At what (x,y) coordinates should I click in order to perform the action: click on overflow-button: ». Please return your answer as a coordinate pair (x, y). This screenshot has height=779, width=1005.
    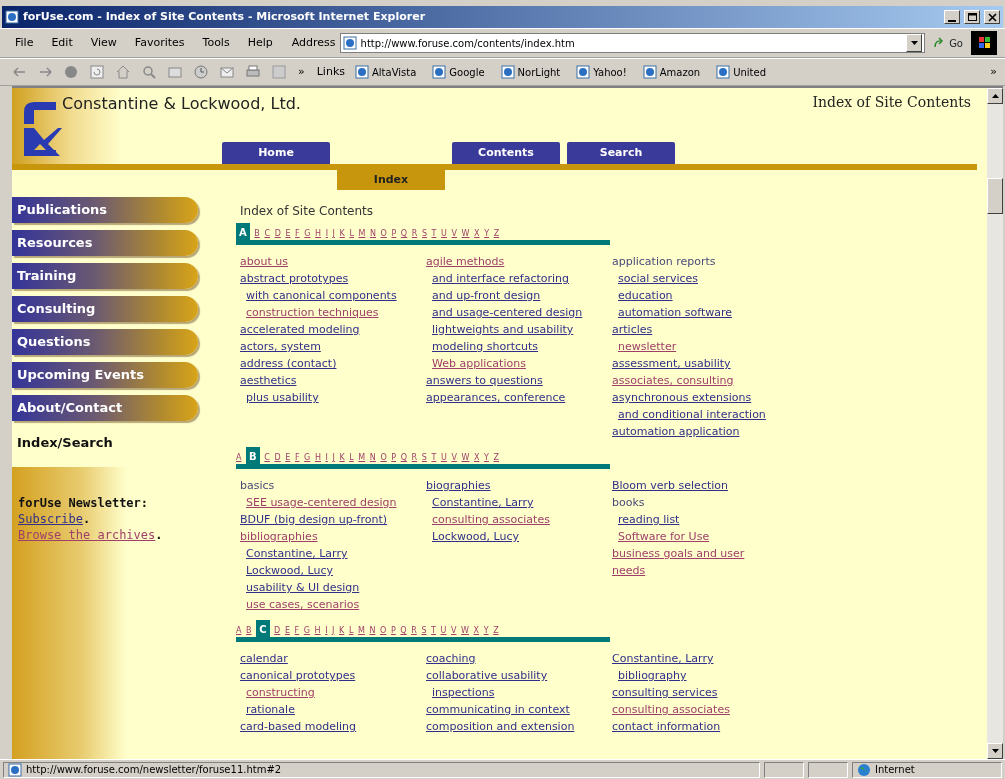
    Looking at the image, I should click on (301, 72).